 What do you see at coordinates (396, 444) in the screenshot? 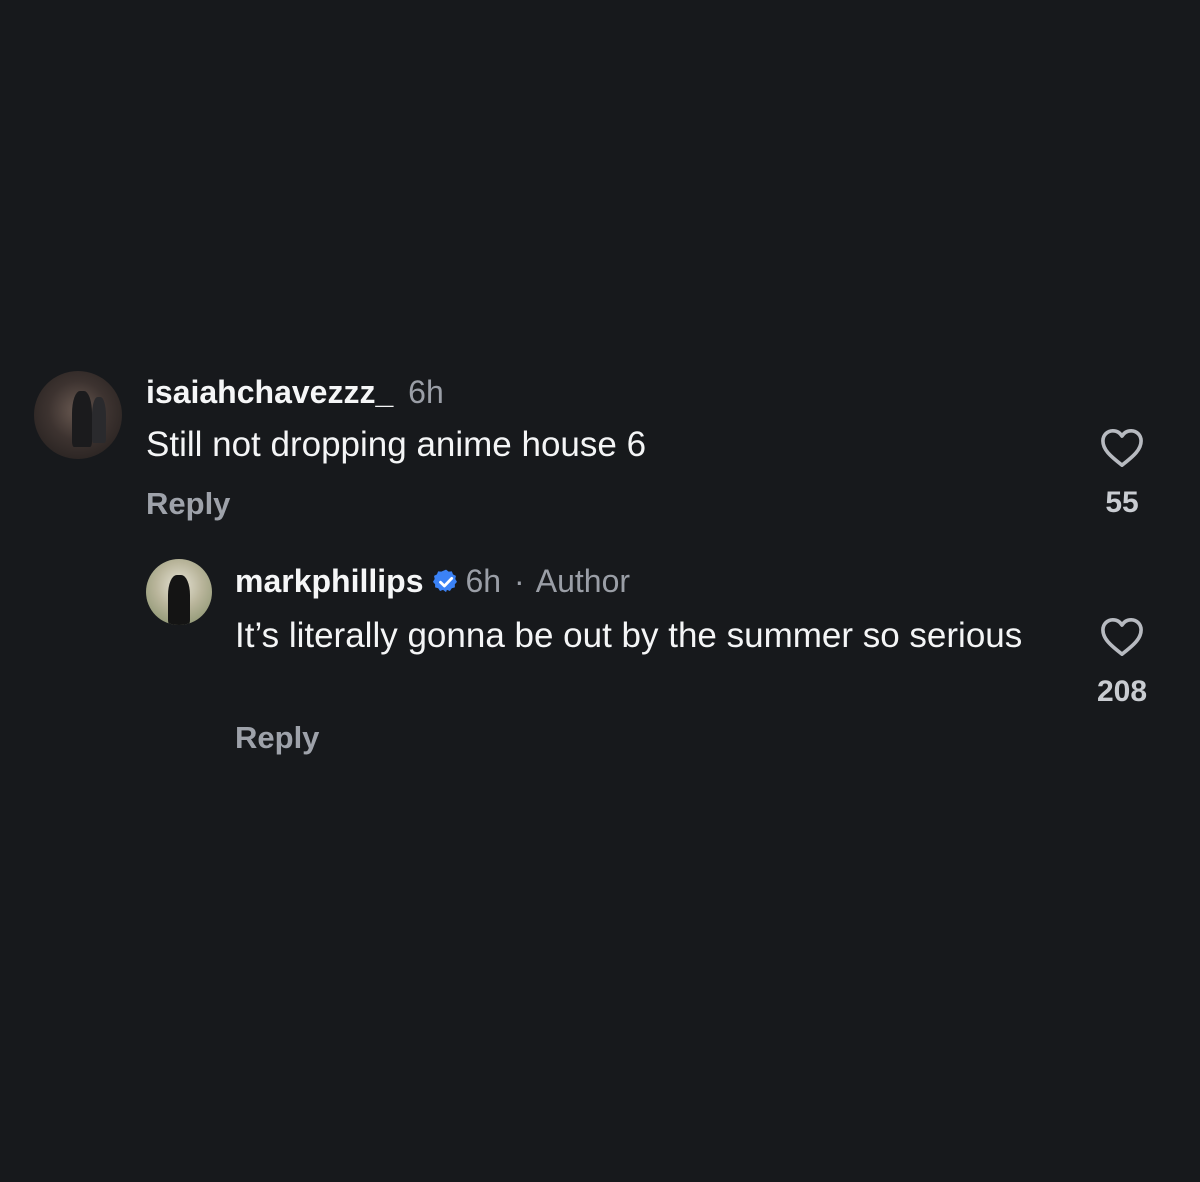
I see `comment-text: Still not dropping anime house 6` at bounding box center [396, 444].